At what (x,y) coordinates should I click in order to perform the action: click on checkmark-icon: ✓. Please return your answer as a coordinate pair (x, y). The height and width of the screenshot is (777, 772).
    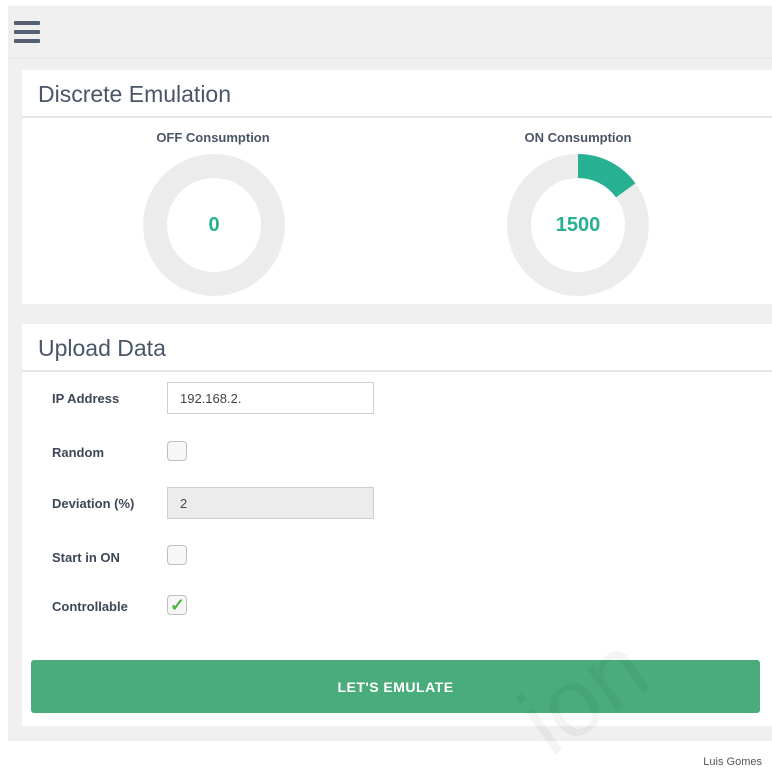
    Looking at the image, I should click on (178, 605).